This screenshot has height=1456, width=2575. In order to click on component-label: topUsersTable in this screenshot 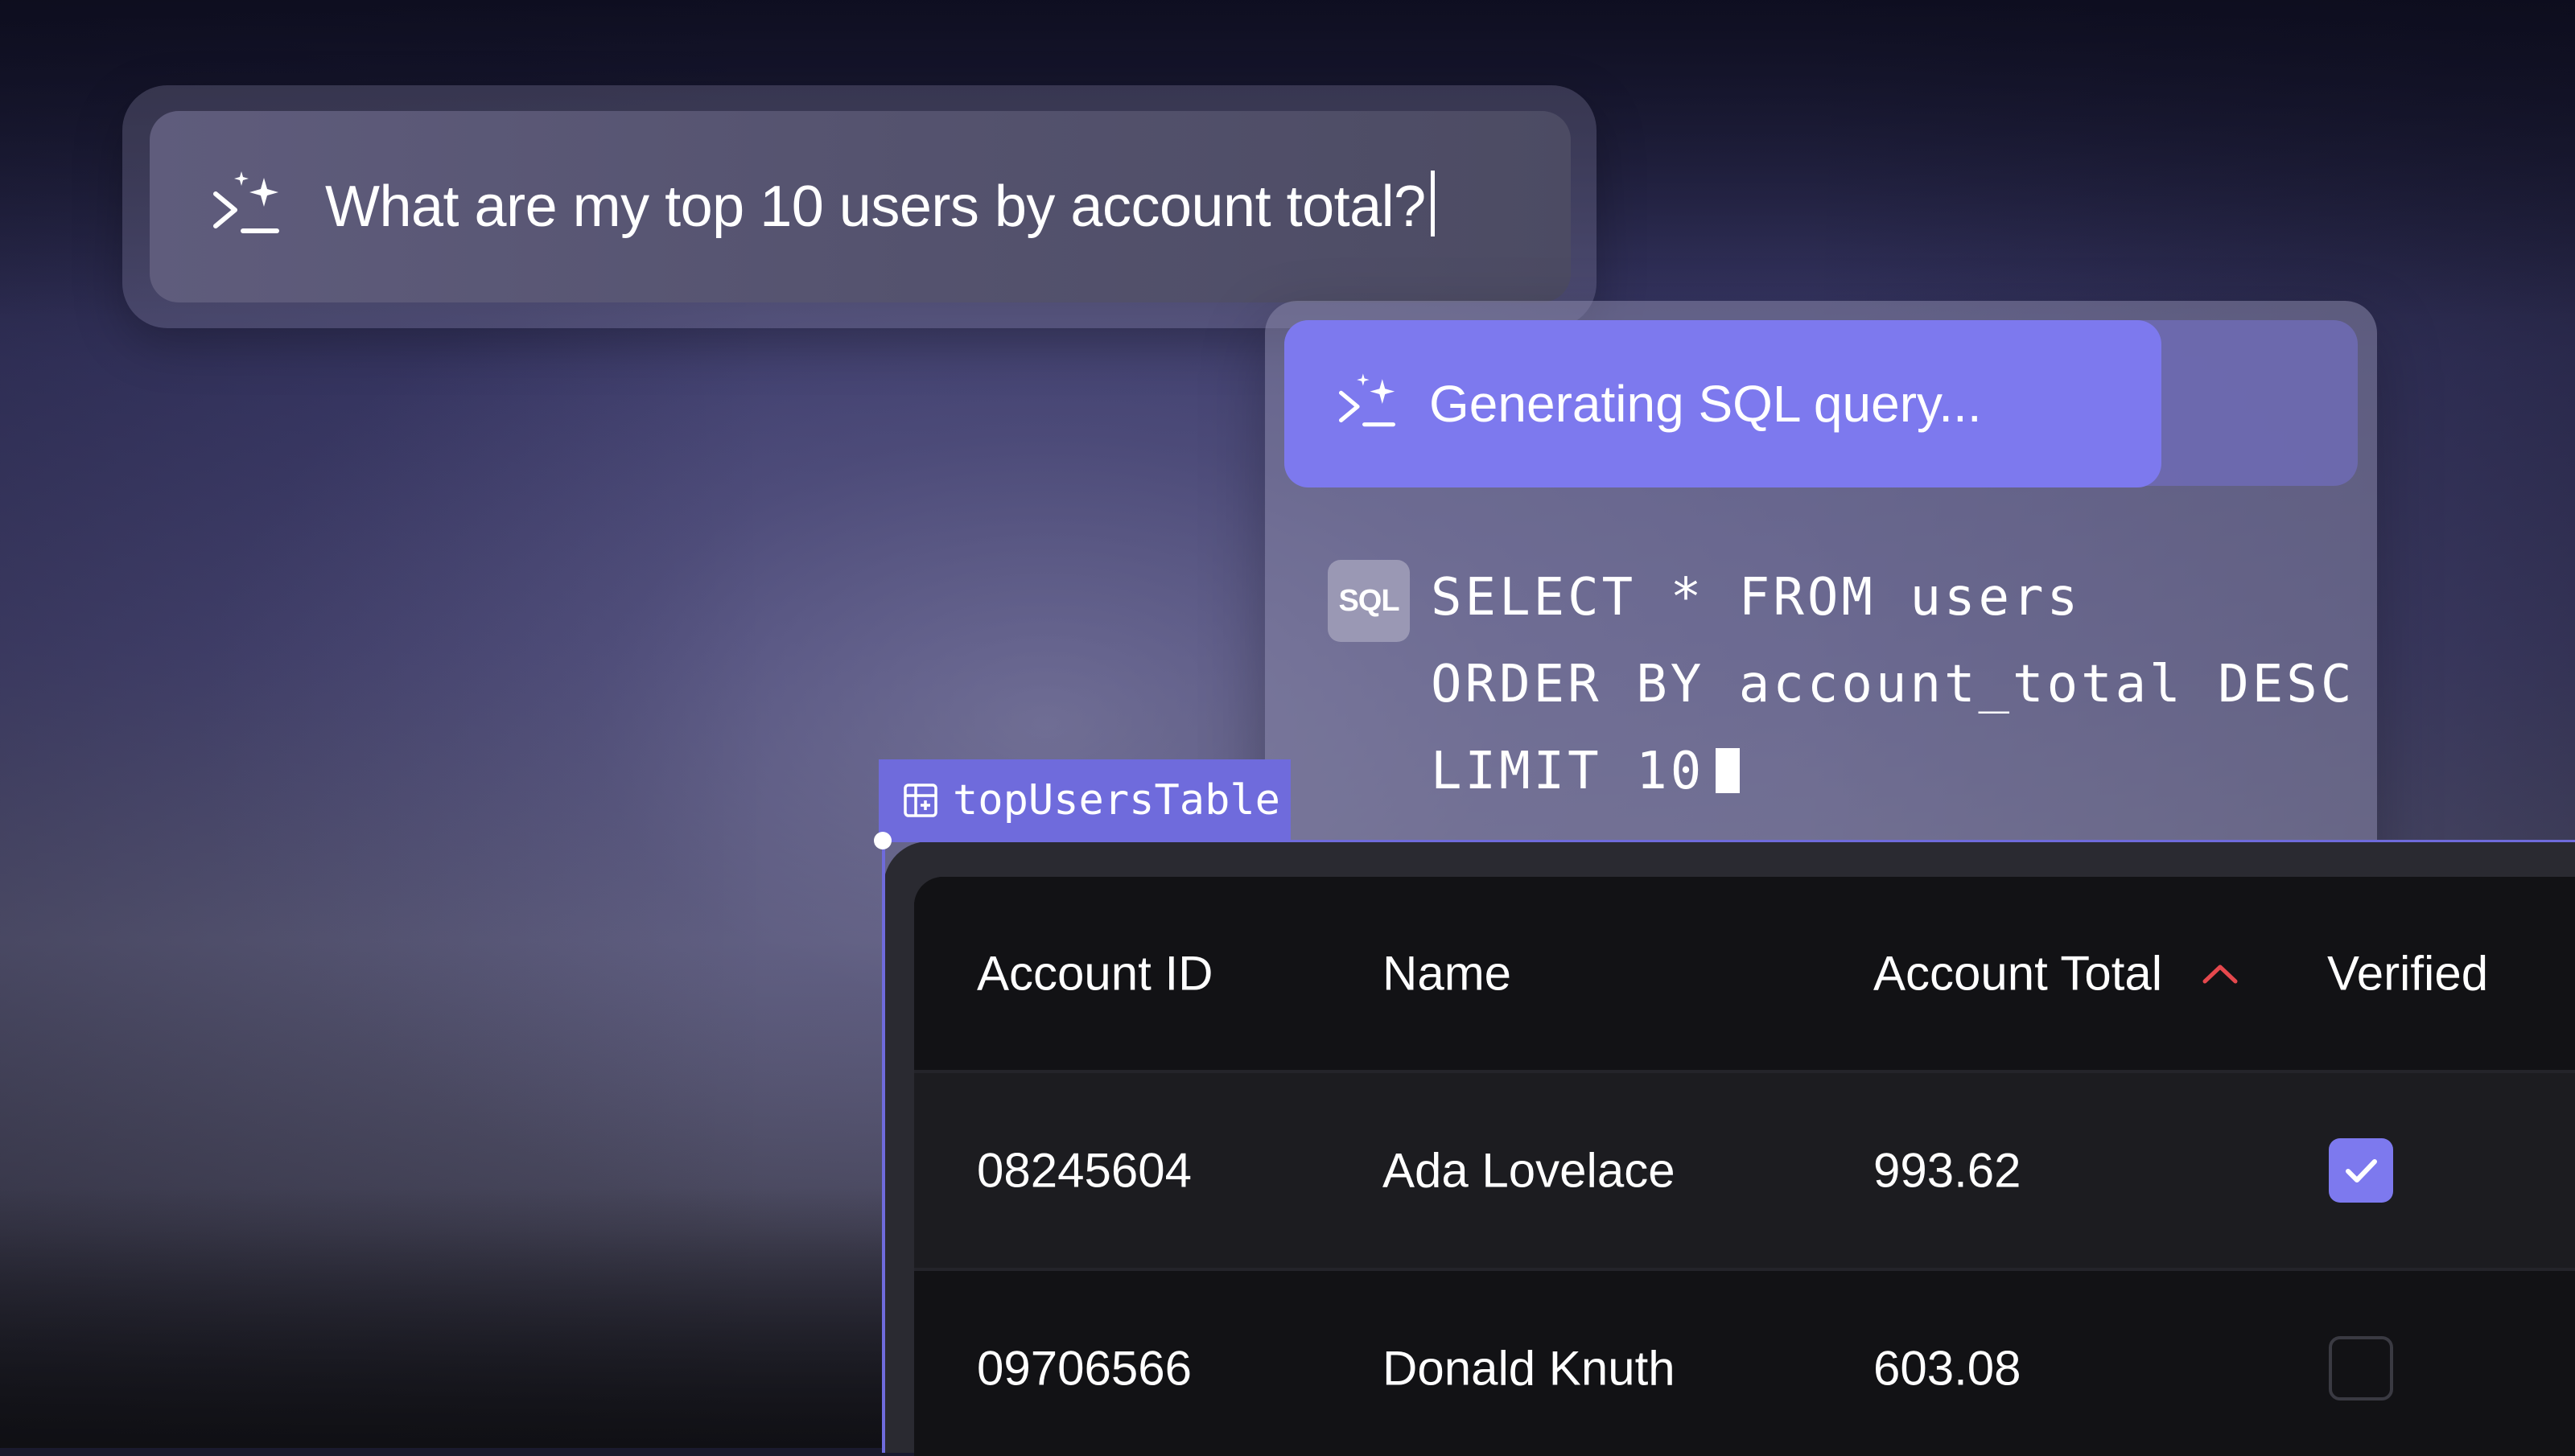, I will do `click(1085, 800)`.